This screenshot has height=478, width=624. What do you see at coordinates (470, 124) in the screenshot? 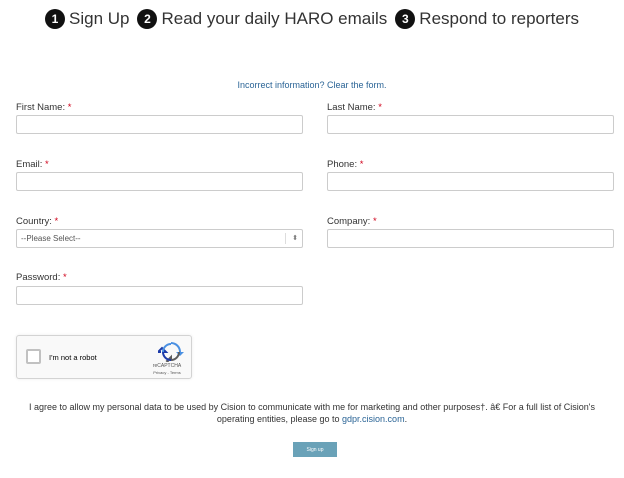
I see `last-name-field` at bounding box center [470, 124].